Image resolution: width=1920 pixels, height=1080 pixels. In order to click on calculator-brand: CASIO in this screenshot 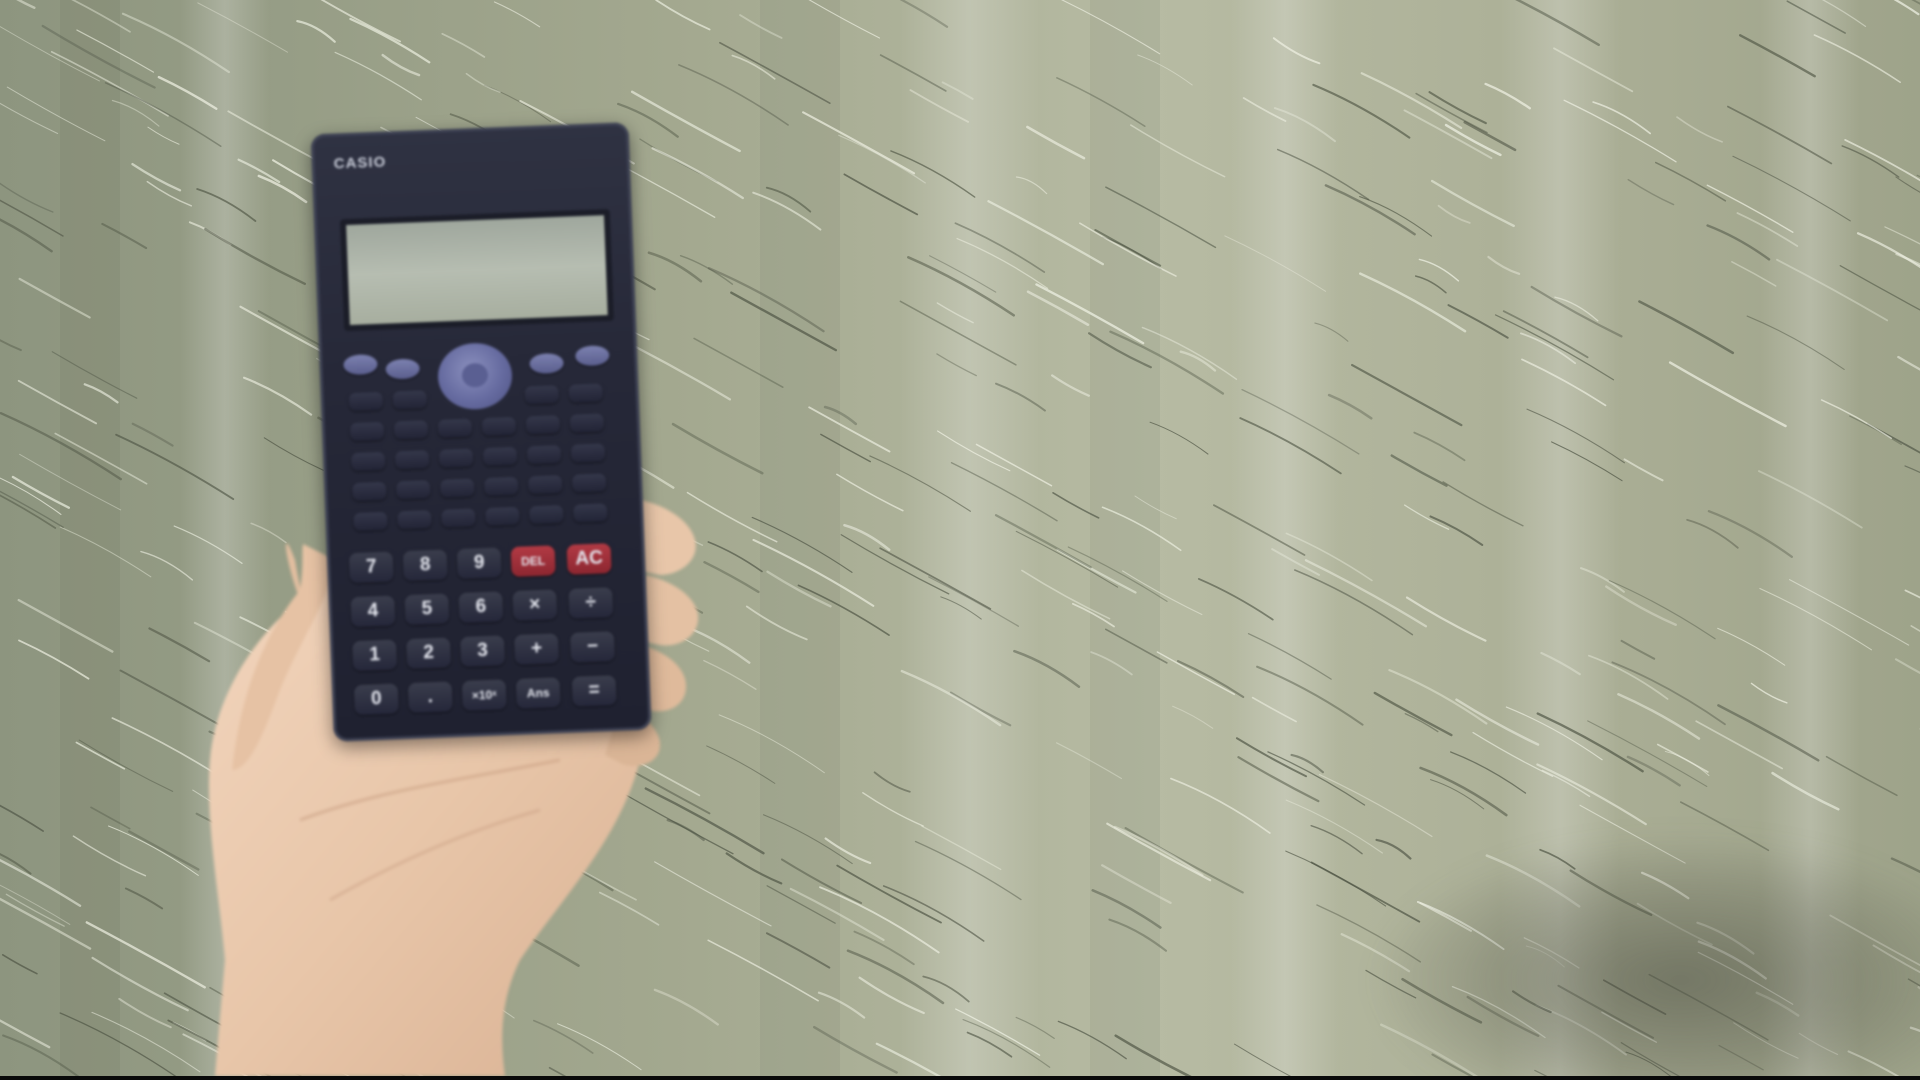, I will do `click(360, 163)`.